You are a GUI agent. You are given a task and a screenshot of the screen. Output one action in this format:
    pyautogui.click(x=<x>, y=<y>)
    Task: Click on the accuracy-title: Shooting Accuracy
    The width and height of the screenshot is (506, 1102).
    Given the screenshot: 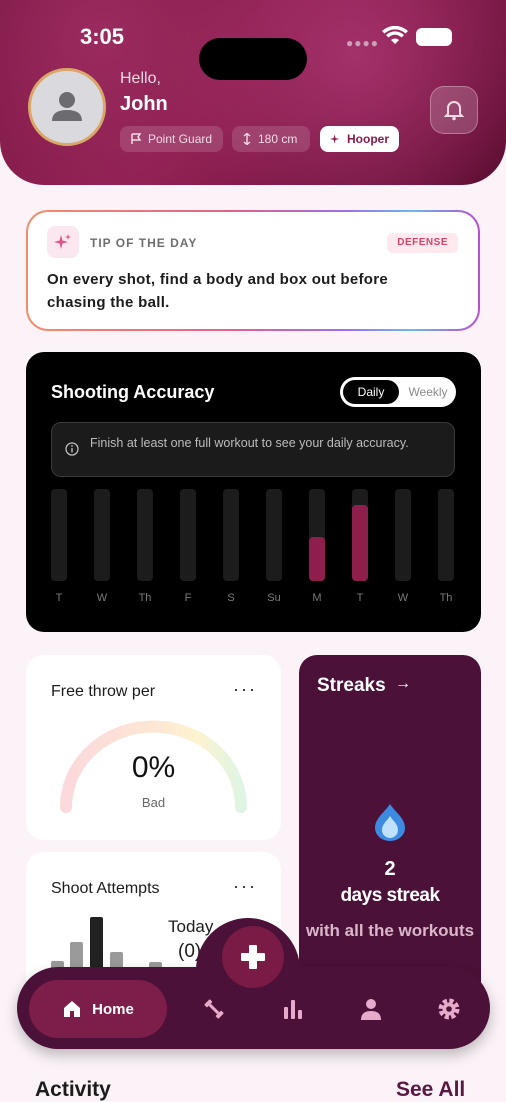 What is the action you would take?
    pyautogui.click(x=133, y=392)
    